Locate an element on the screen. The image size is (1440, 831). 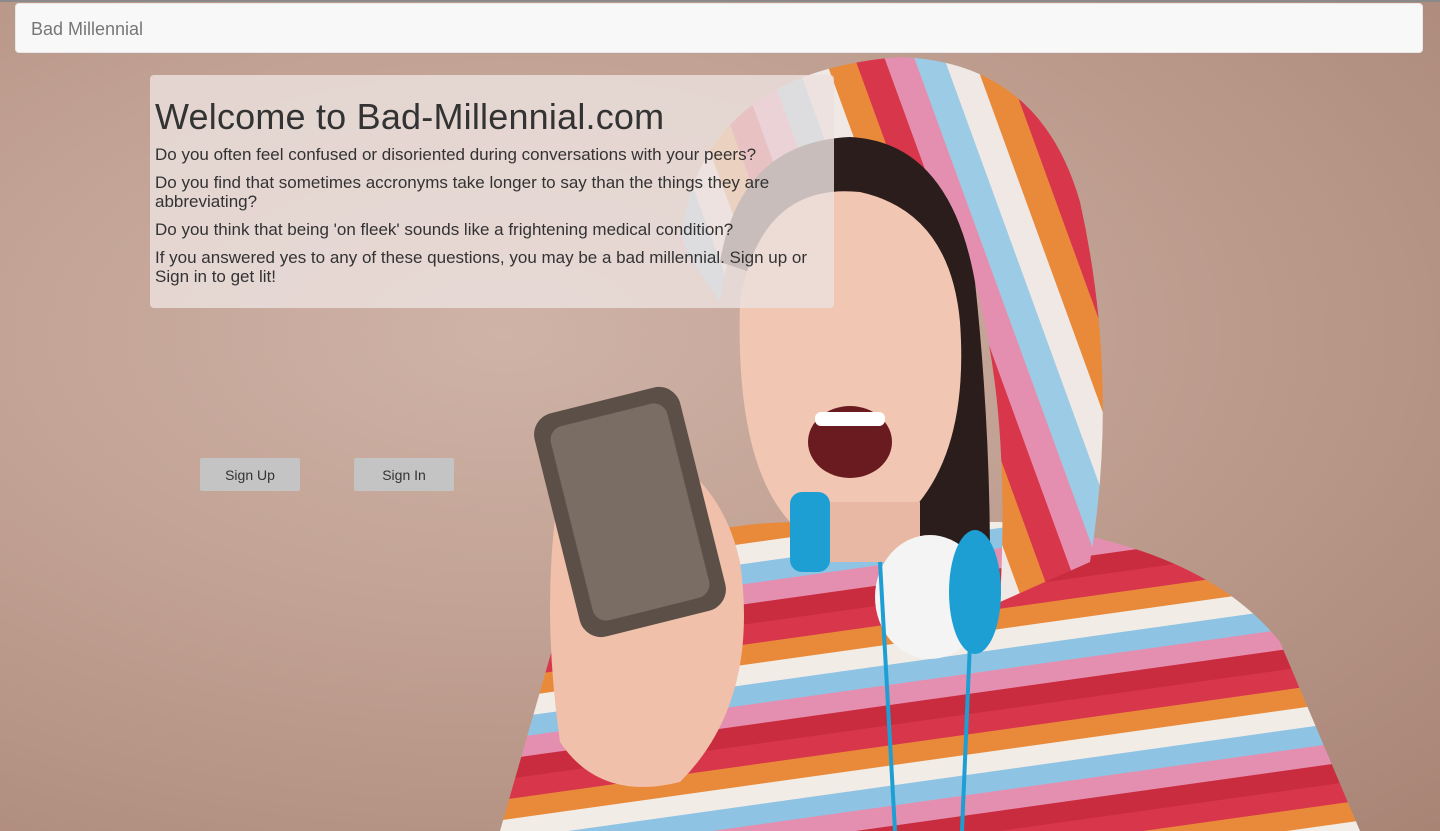
top-navbar: Bad Millennial is located at coordinates (719, 28).